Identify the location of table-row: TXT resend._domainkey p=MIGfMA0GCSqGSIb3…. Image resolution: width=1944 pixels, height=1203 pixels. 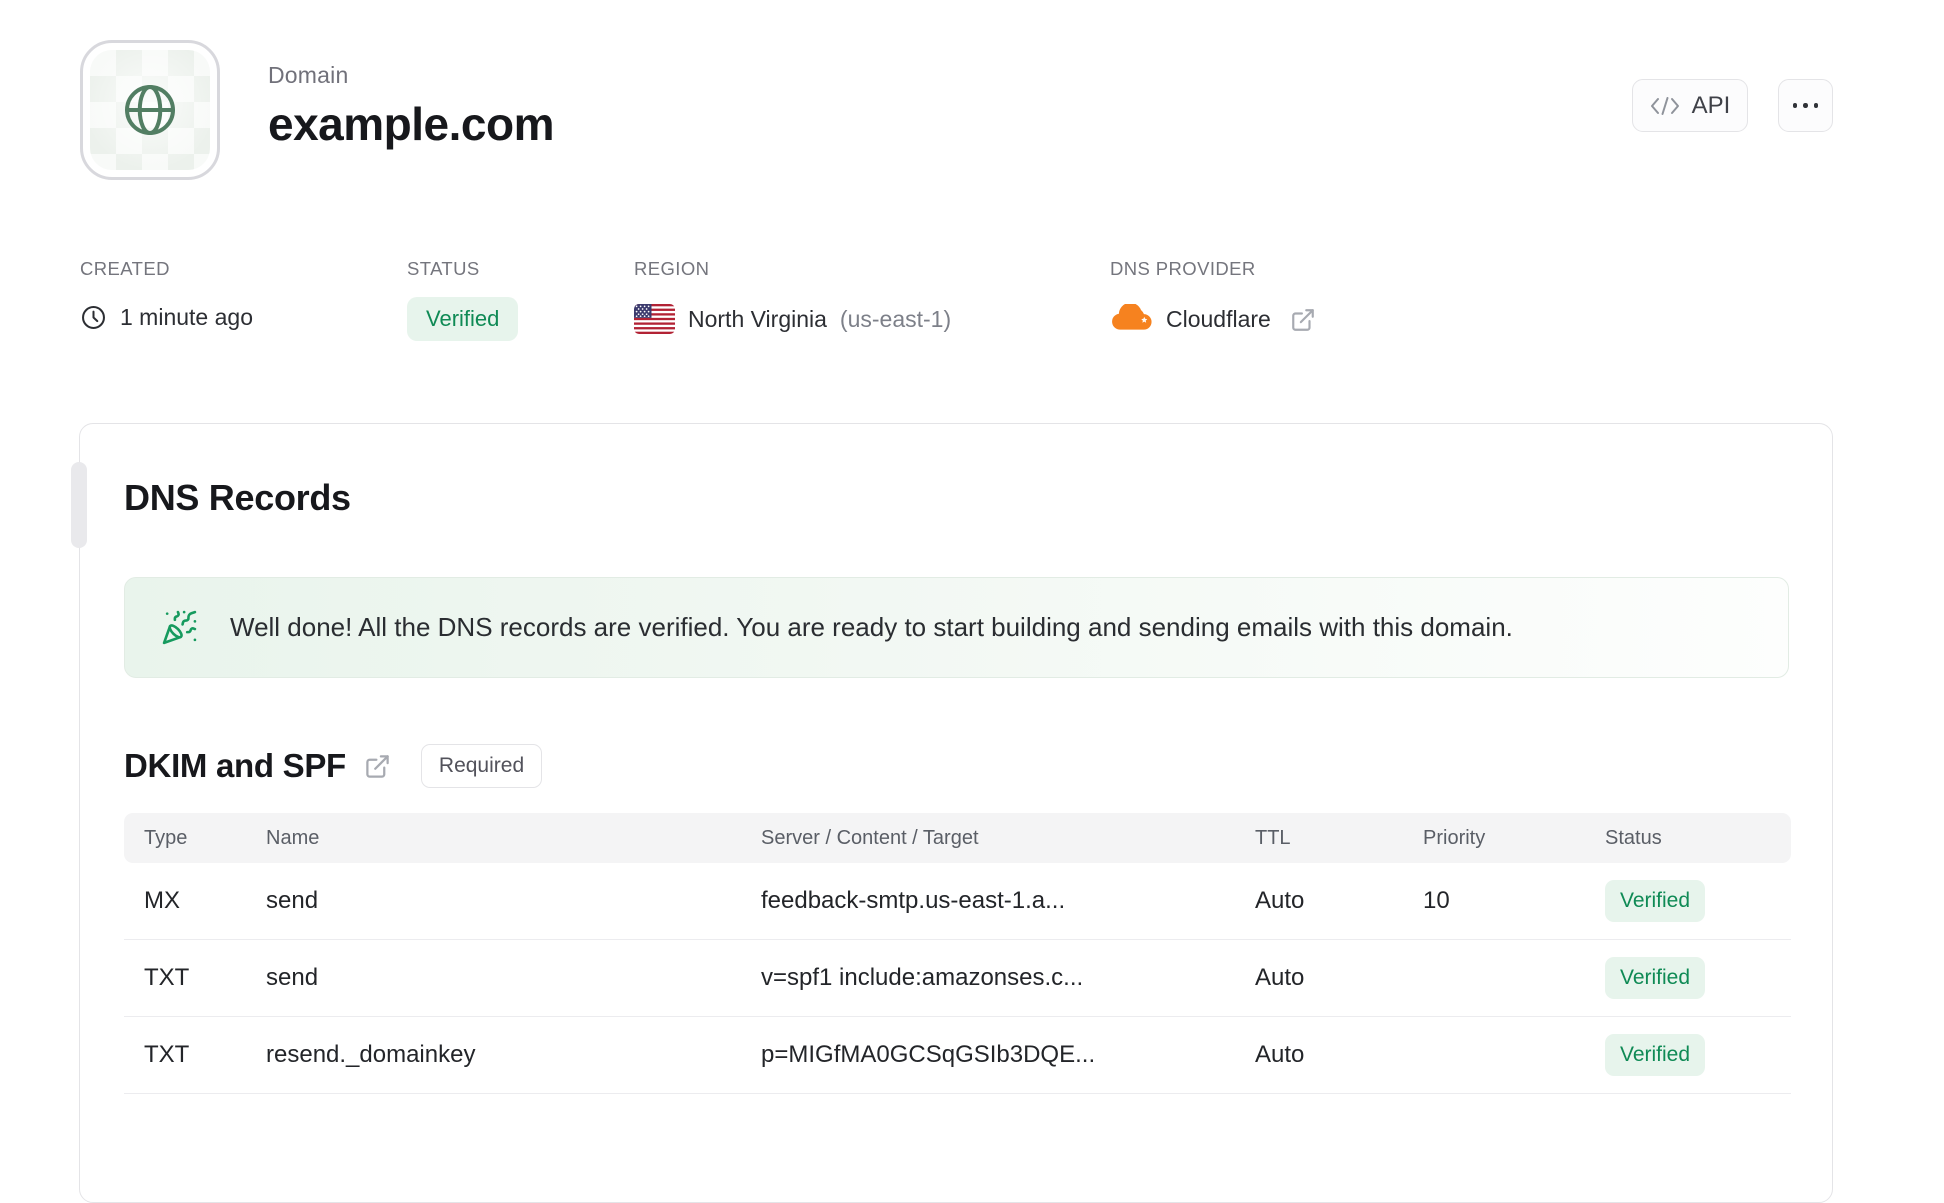
(957, 1055).